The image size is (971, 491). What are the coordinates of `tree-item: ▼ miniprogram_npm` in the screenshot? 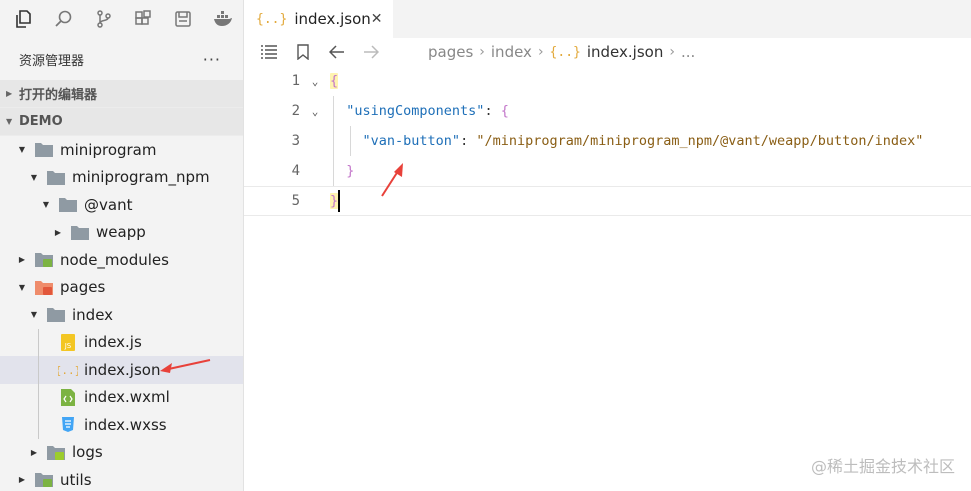 It's located at (121, 178).